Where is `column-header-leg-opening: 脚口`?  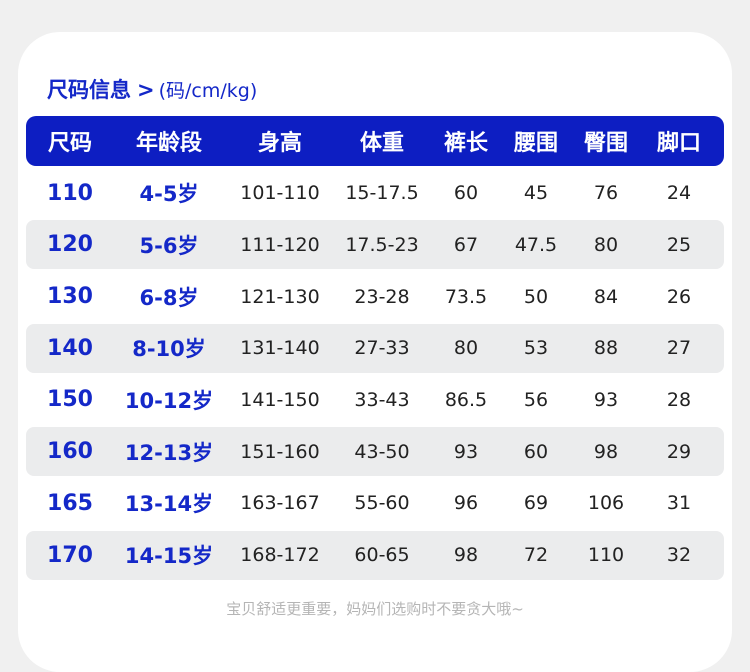
column-header-leg-opening: 脚口 is located at coordinates (678, 143).